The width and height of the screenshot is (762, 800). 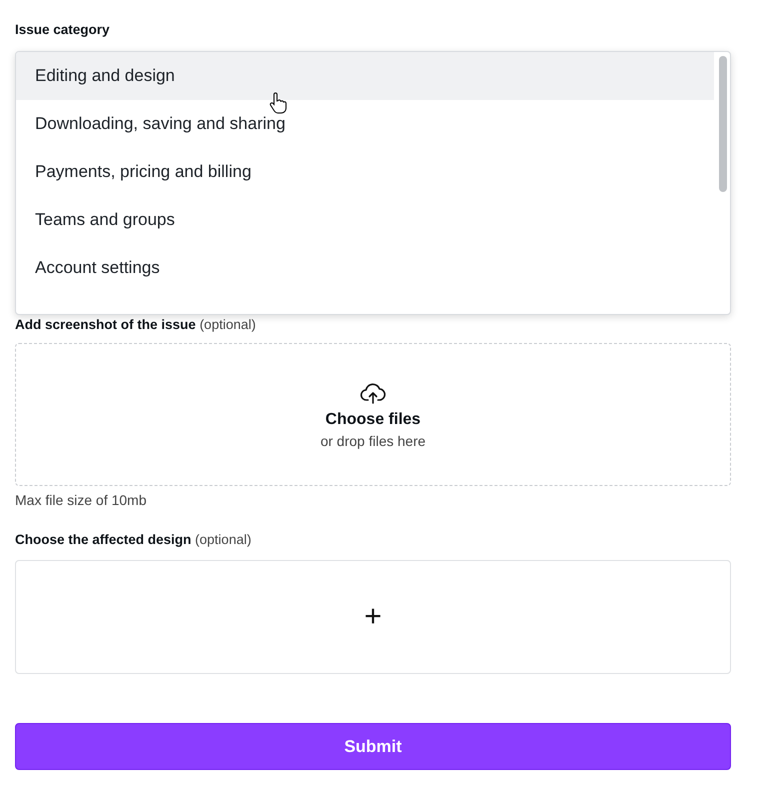 I want to click on choose-files-button: Choose files, so click(x=373, y=419).